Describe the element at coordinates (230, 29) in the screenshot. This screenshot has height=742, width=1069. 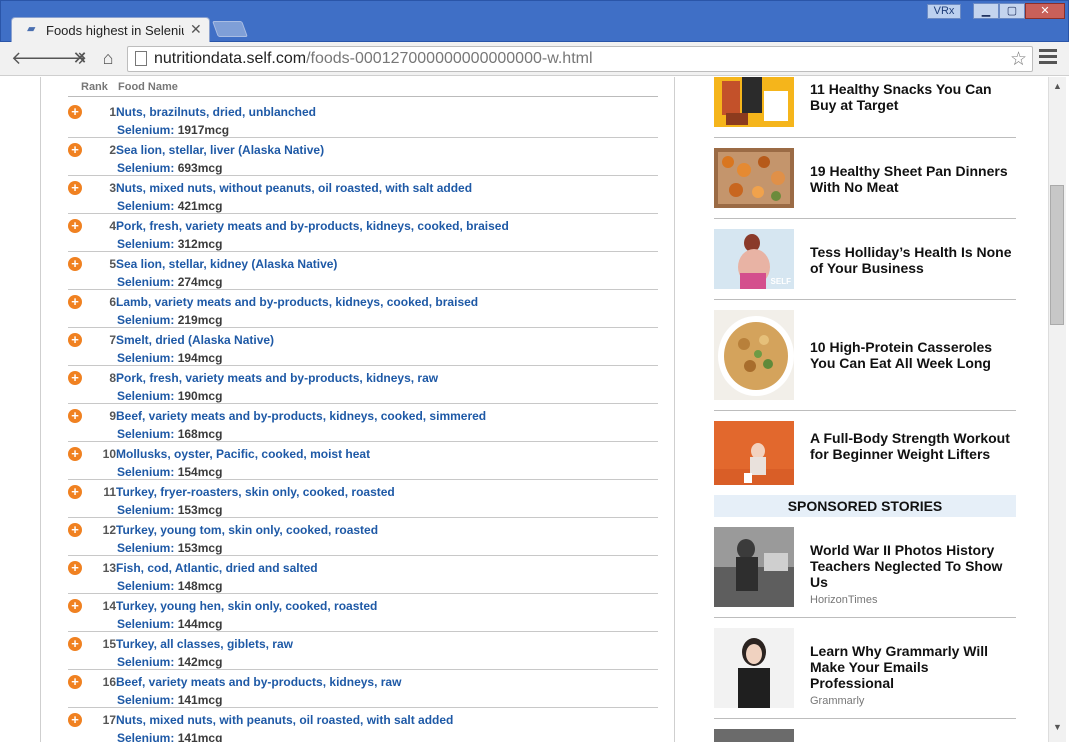
I see `new-tab-button` at that location.